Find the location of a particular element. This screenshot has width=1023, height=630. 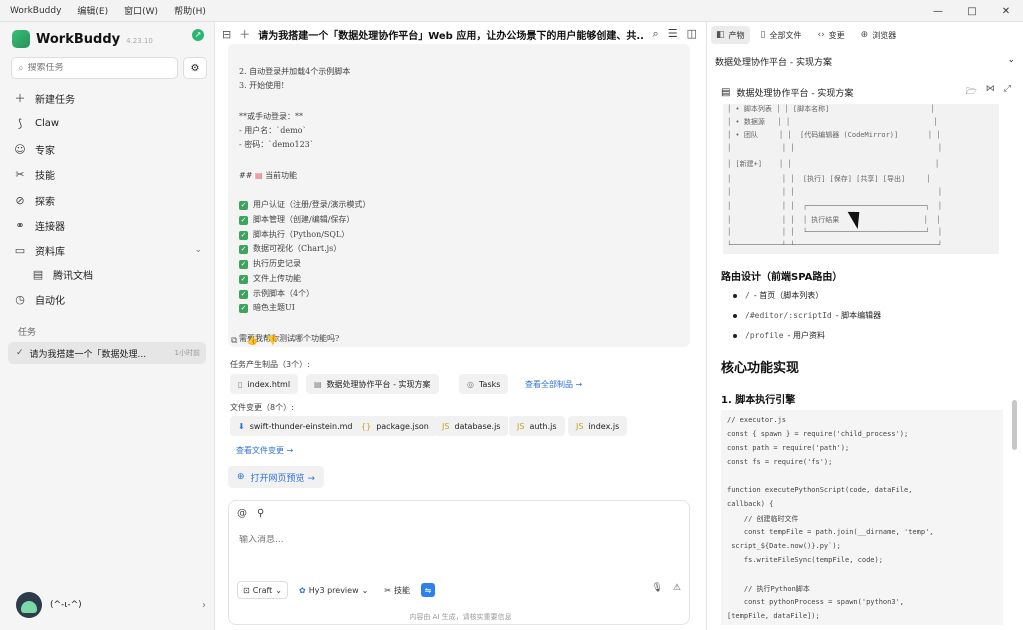

menu-app-name: WorkBuddy is located at coordinates (35, 11).